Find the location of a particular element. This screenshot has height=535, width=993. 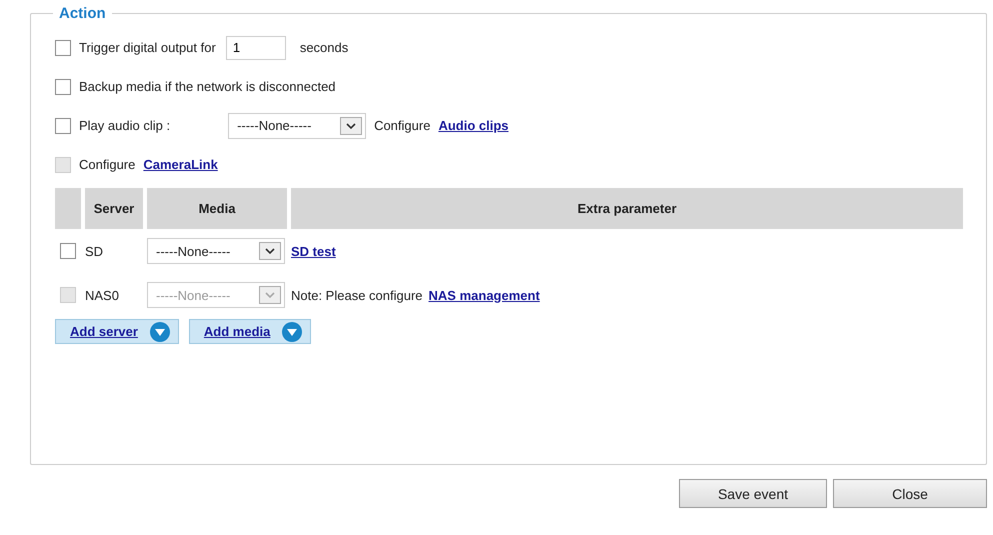

link: SD test is located at coordinates (313, 251).